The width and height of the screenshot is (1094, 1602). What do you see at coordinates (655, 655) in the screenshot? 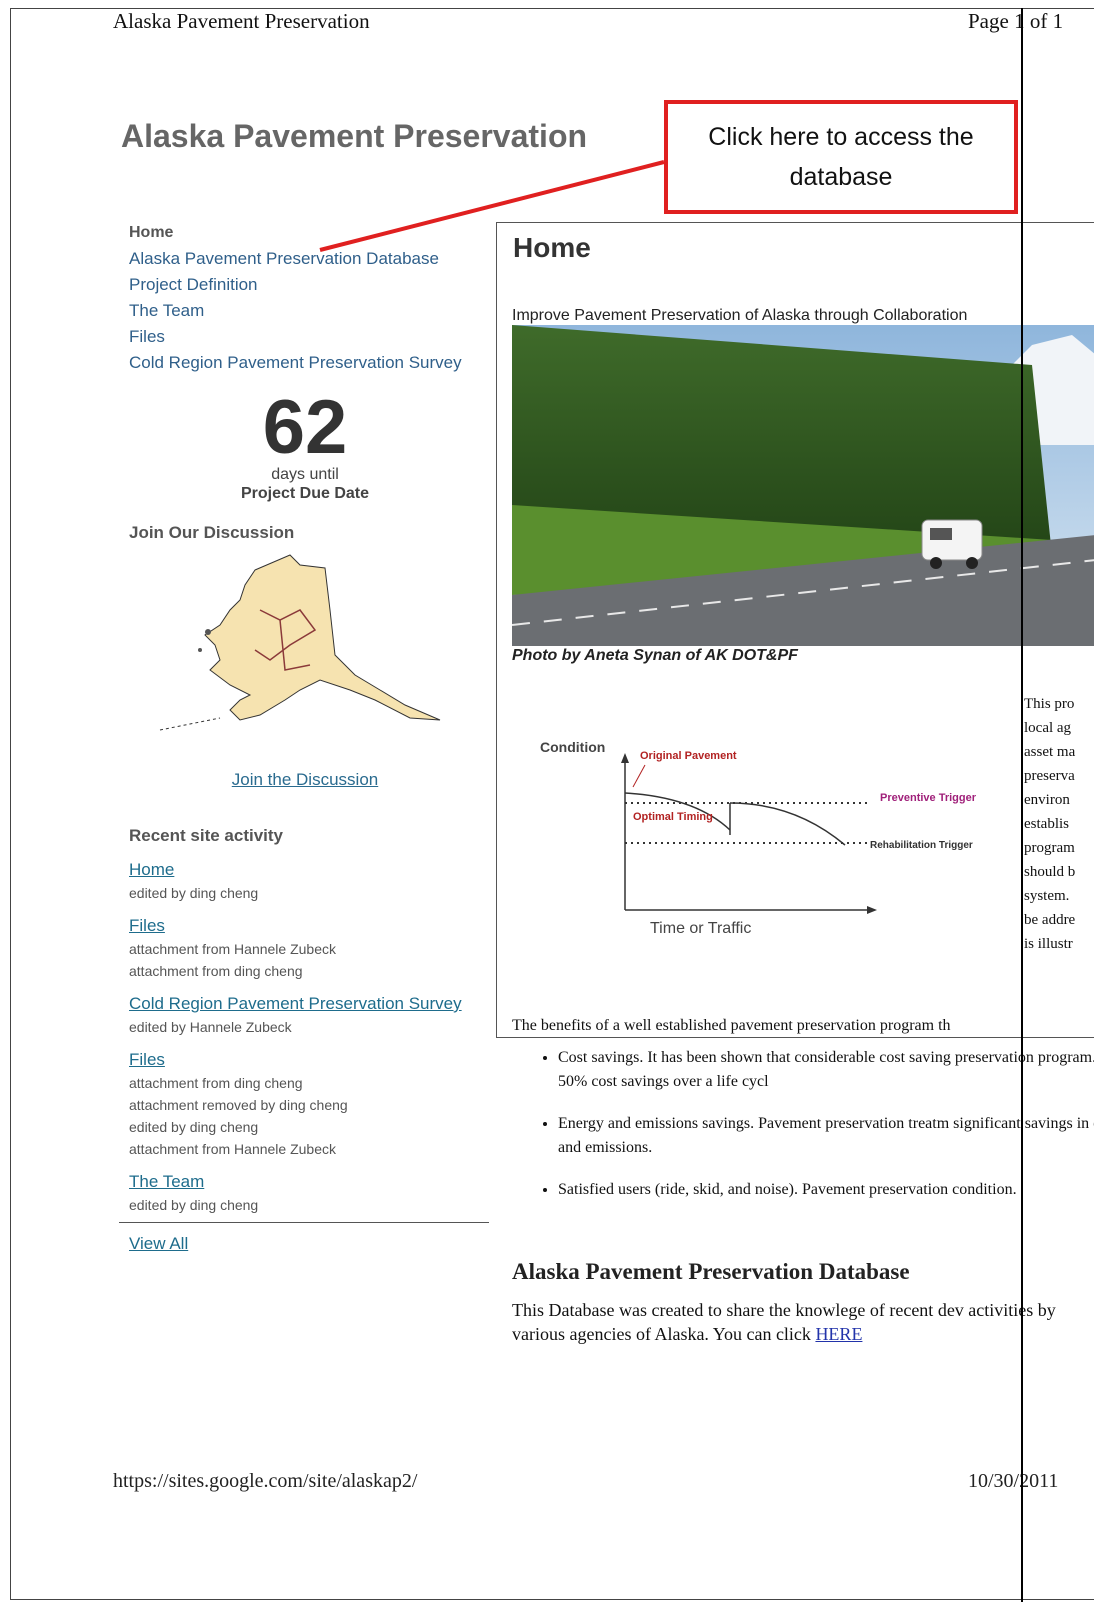
I see `photo-caption: Photo by Aneta Synan of AK DOT&PF` at bounding box center [655, 655].